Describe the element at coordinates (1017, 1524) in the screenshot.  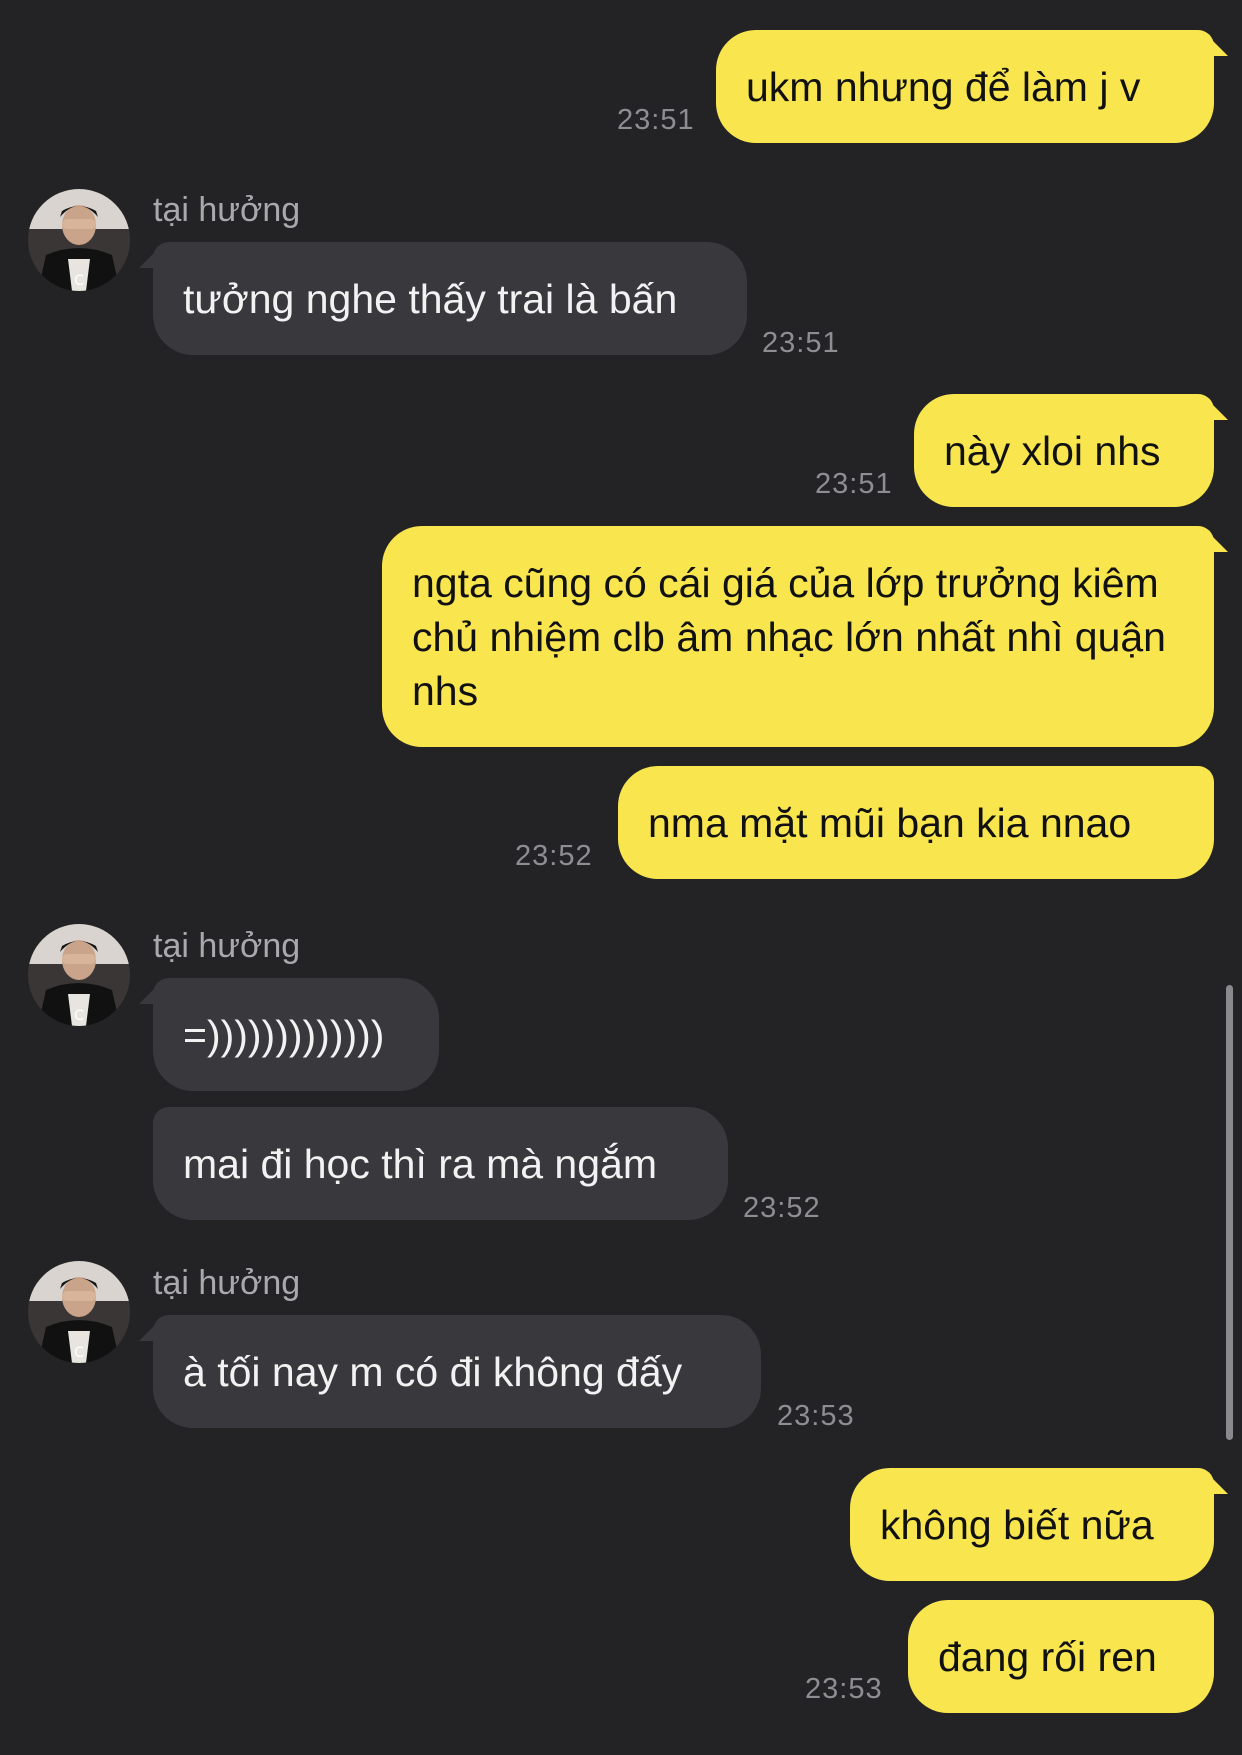
I see `message-text: không biết nữa` at that location.